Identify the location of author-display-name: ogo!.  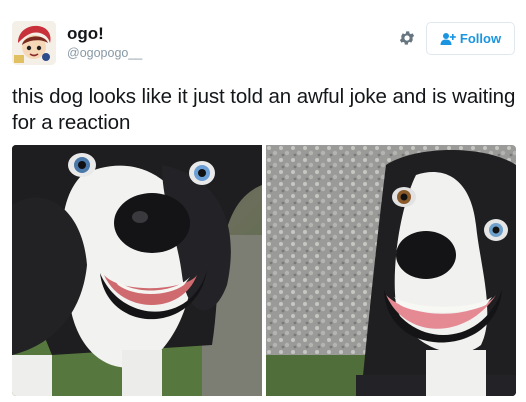
(104, 34).